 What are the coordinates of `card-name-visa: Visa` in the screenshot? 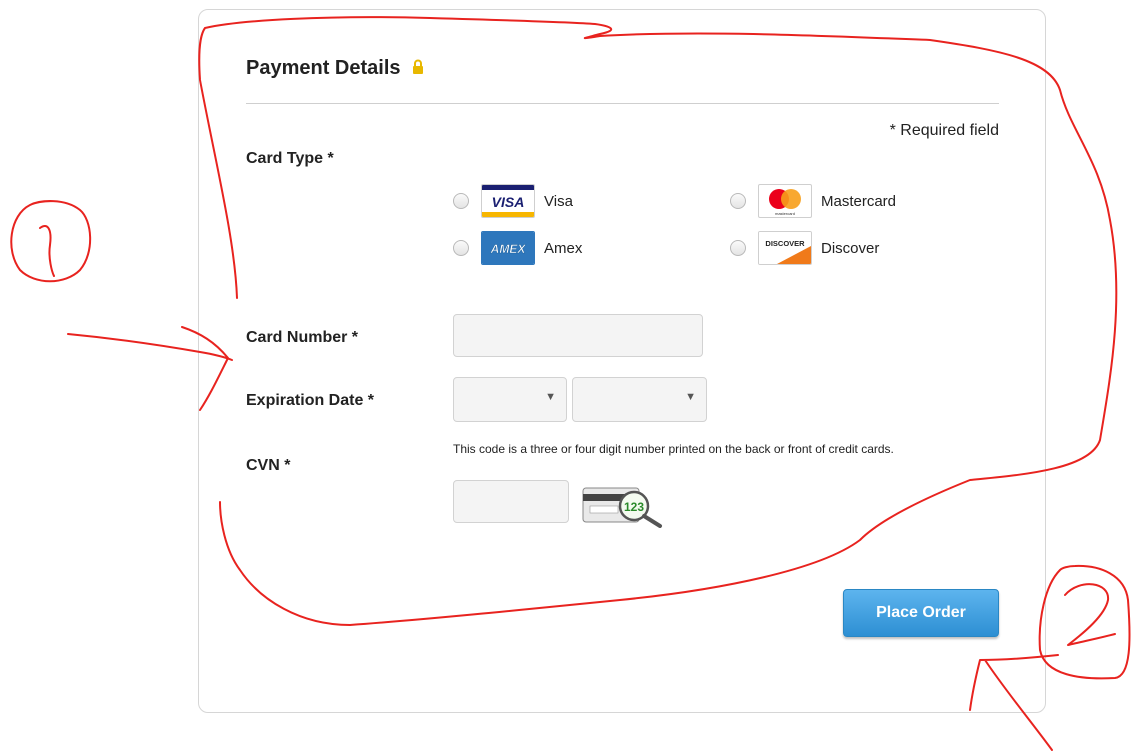 It's located at (558, 201).